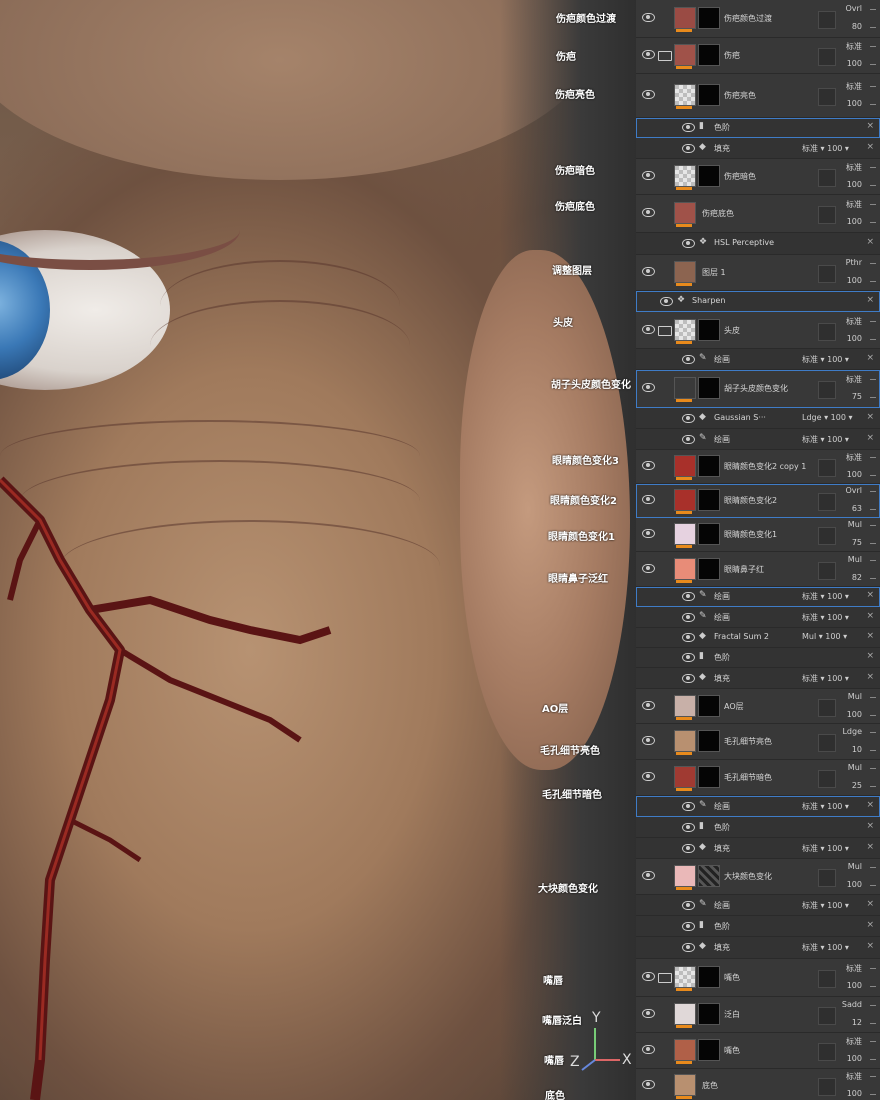 Image resolution: width=880 pixels, height=1100 pixels. Describe the element at coordinates (758, 330) in the screenshot. I see `layer-row: 头皮 标准 100` at that location.